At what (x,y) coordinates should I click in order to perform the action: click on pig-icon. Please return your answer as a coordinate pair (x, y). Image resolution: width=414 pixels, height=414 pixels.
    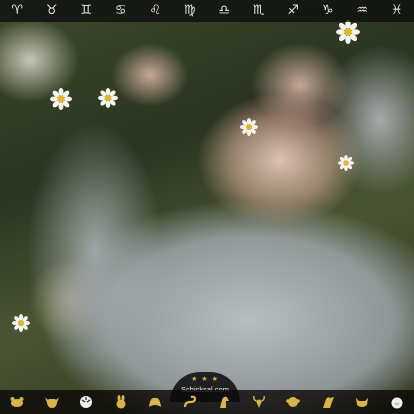
    Looking at the image, I should click on (397, 402).